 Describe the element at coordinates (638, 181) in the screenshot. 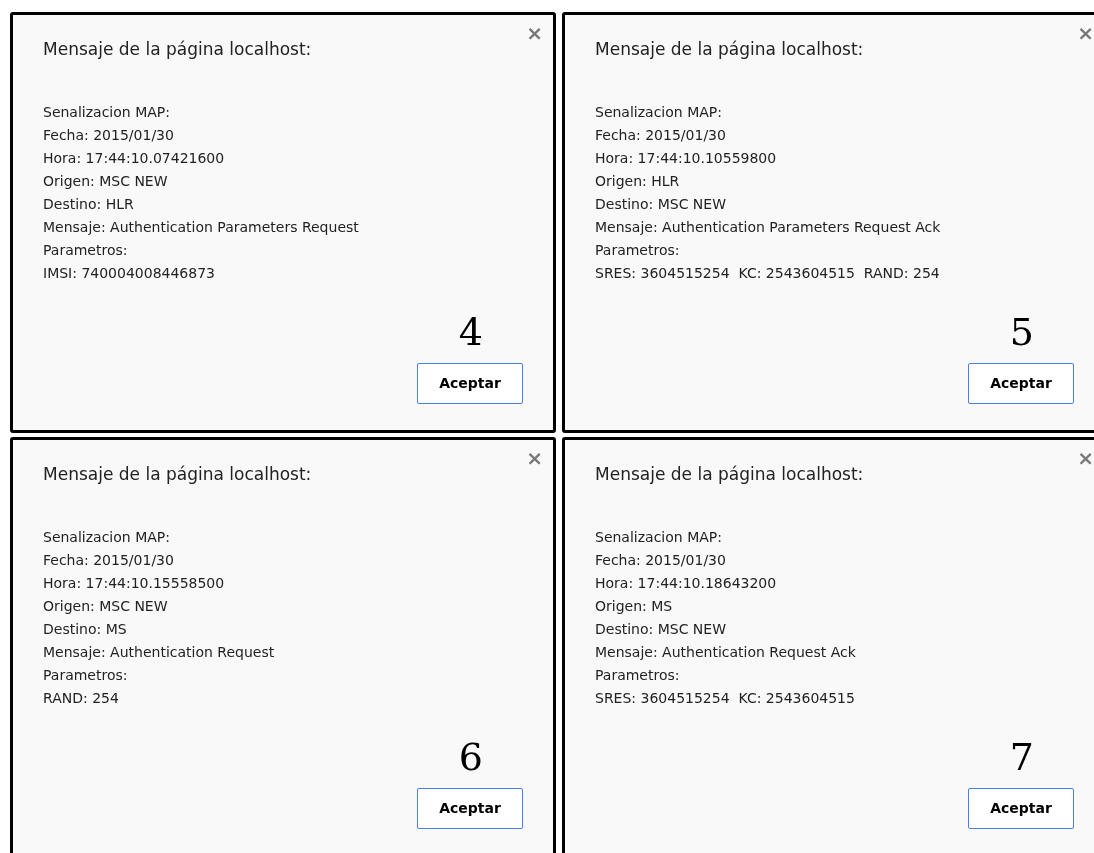

I see `message-line: Origen: HLR` at that location.